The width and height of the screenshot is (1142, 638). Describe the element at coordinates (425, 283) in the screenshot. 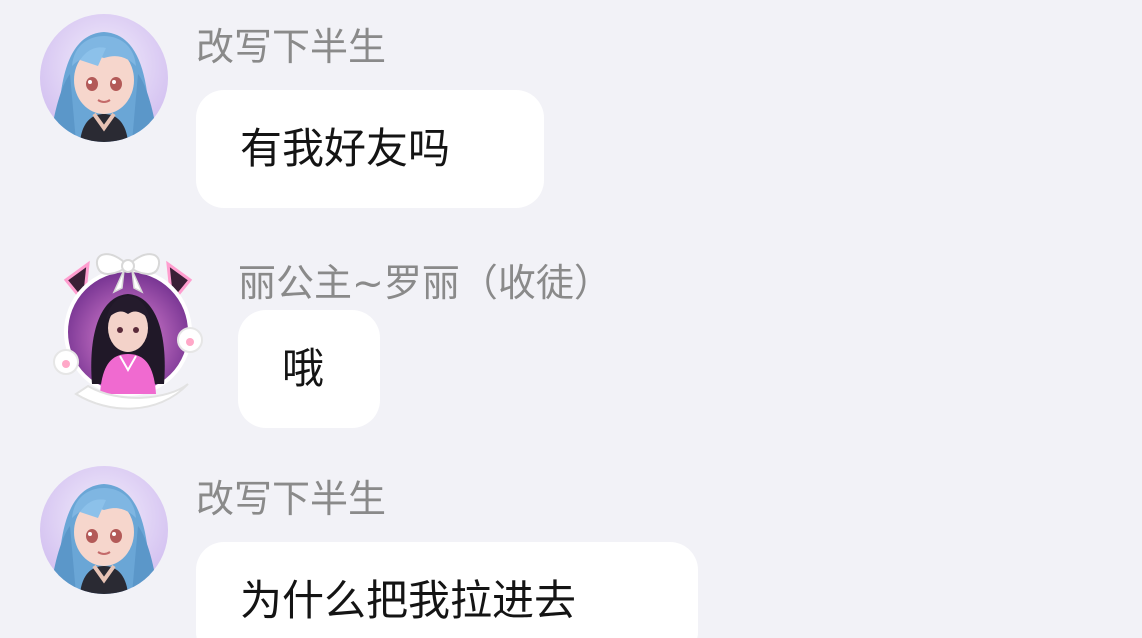

I see `sender-name: 丽公主~罗丽（收徒）` at that location.